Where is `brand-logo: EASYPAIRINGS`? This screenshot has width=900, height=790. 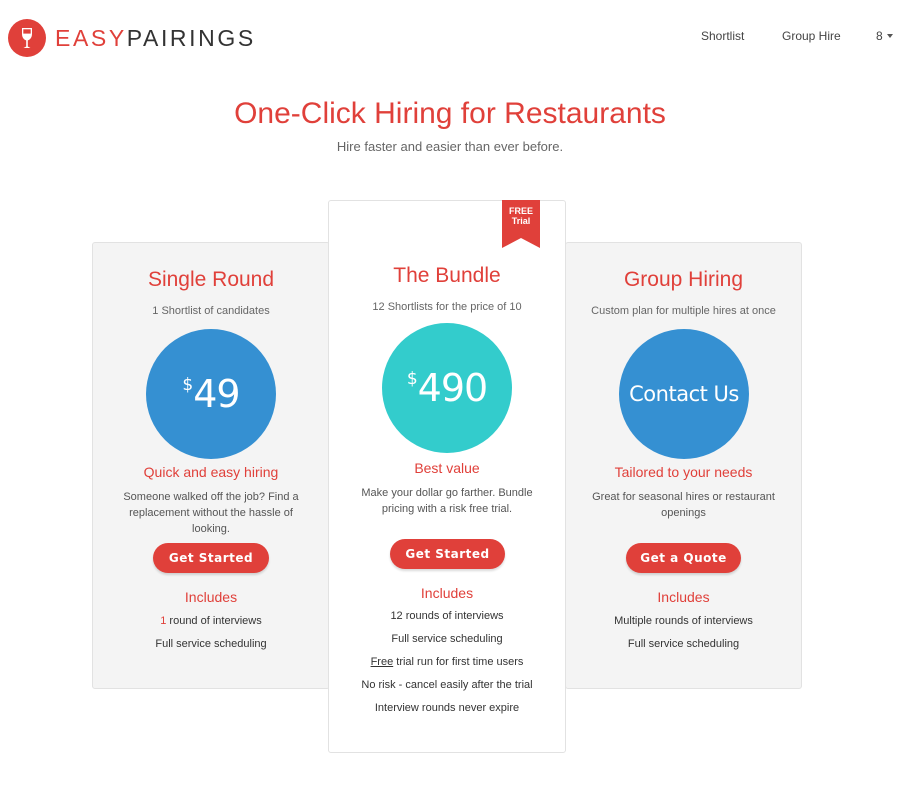
brand-logo: EASYPAIRINGS is located at coordinates (132, 38).